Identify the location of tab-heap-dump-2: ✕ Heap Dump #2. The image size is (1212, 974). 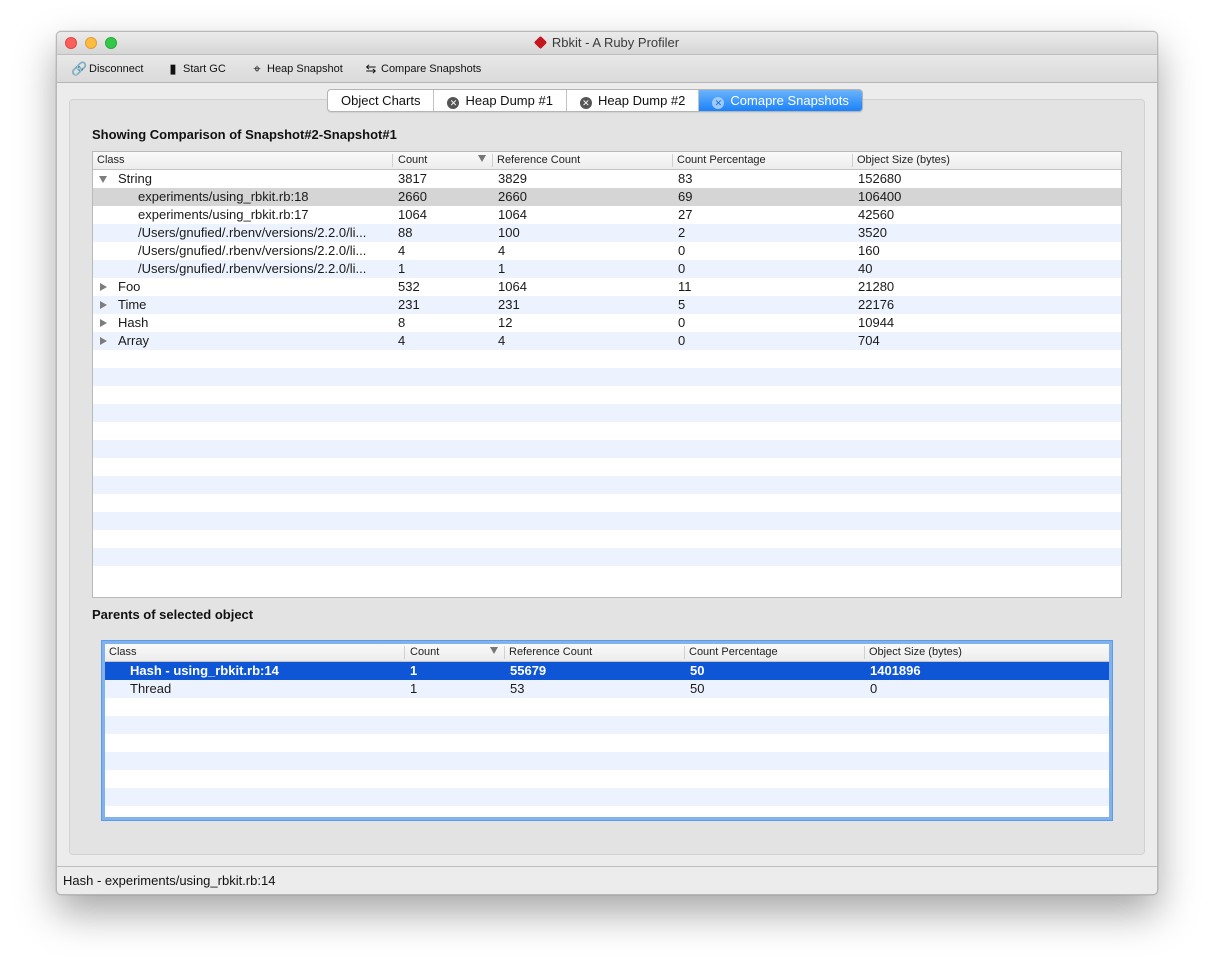
(633, 100).